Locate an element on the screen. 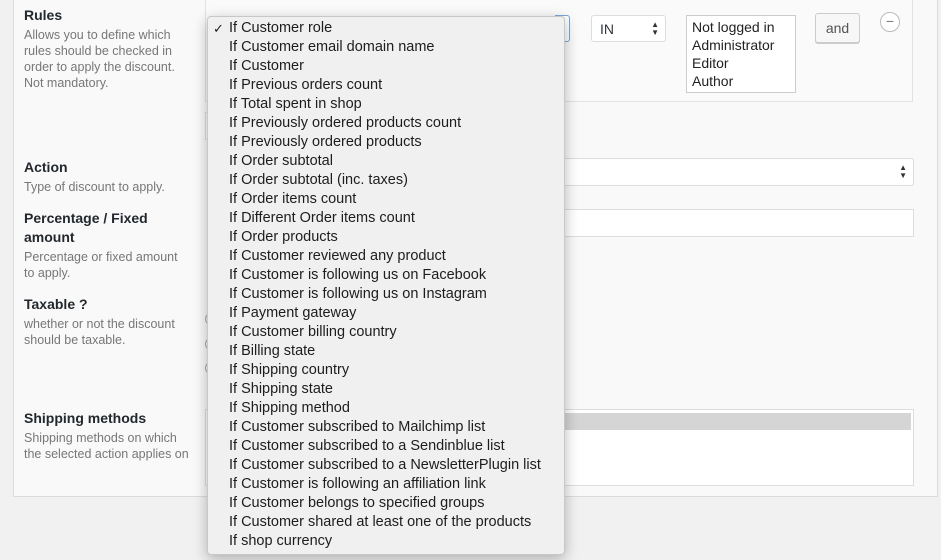  dropdown-option-label: If Order items count is located at coordinates (293, 199).